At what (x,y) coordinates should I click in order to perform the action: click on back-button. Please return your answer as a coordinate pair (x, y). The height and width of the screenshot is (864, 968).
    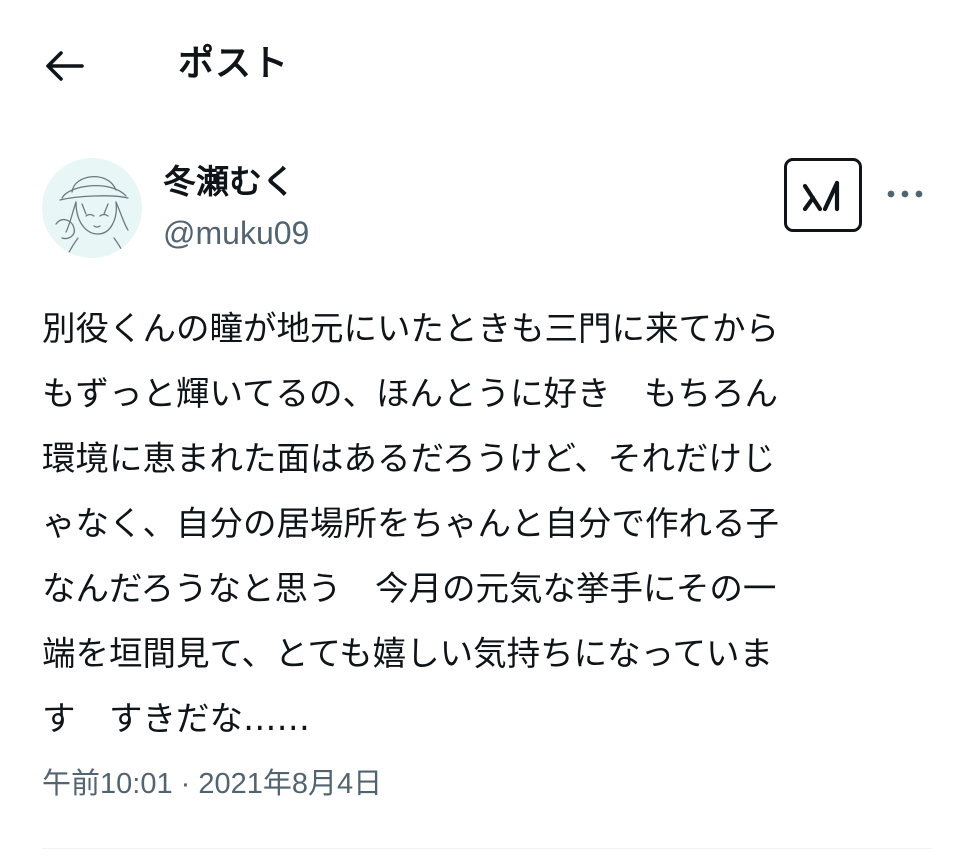
    Looking at the image, I should click on (64, 66).